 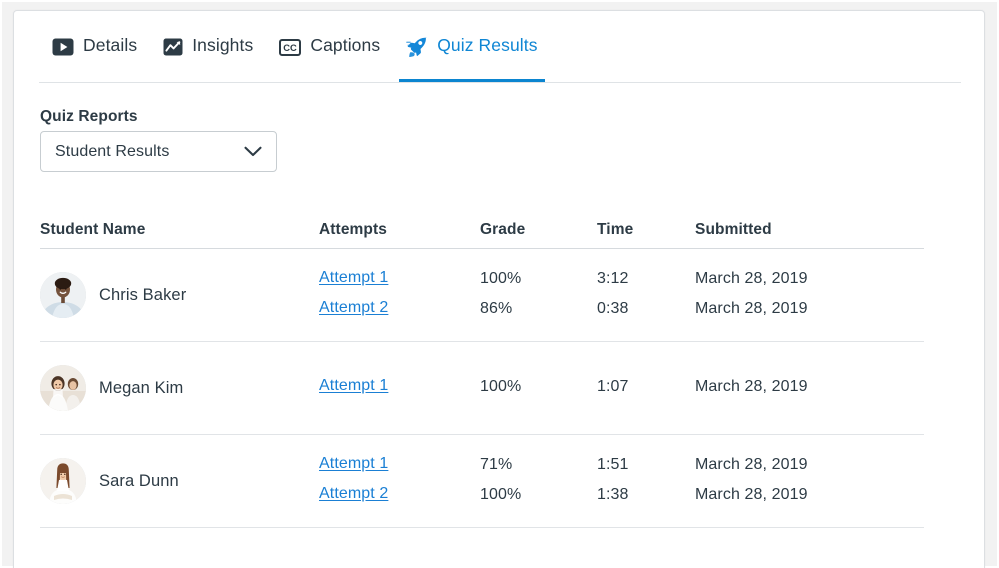 I want to click on student-name: Sara Dunn, so click(x=139, y=480).